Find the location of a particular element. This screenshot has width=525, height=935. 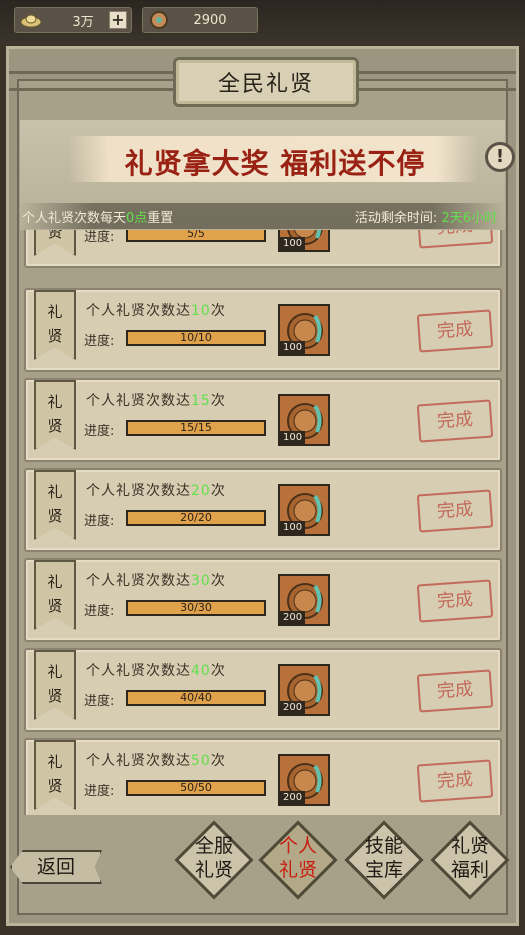

progress-bar: 5/5 is located at coordinates (196, 236).